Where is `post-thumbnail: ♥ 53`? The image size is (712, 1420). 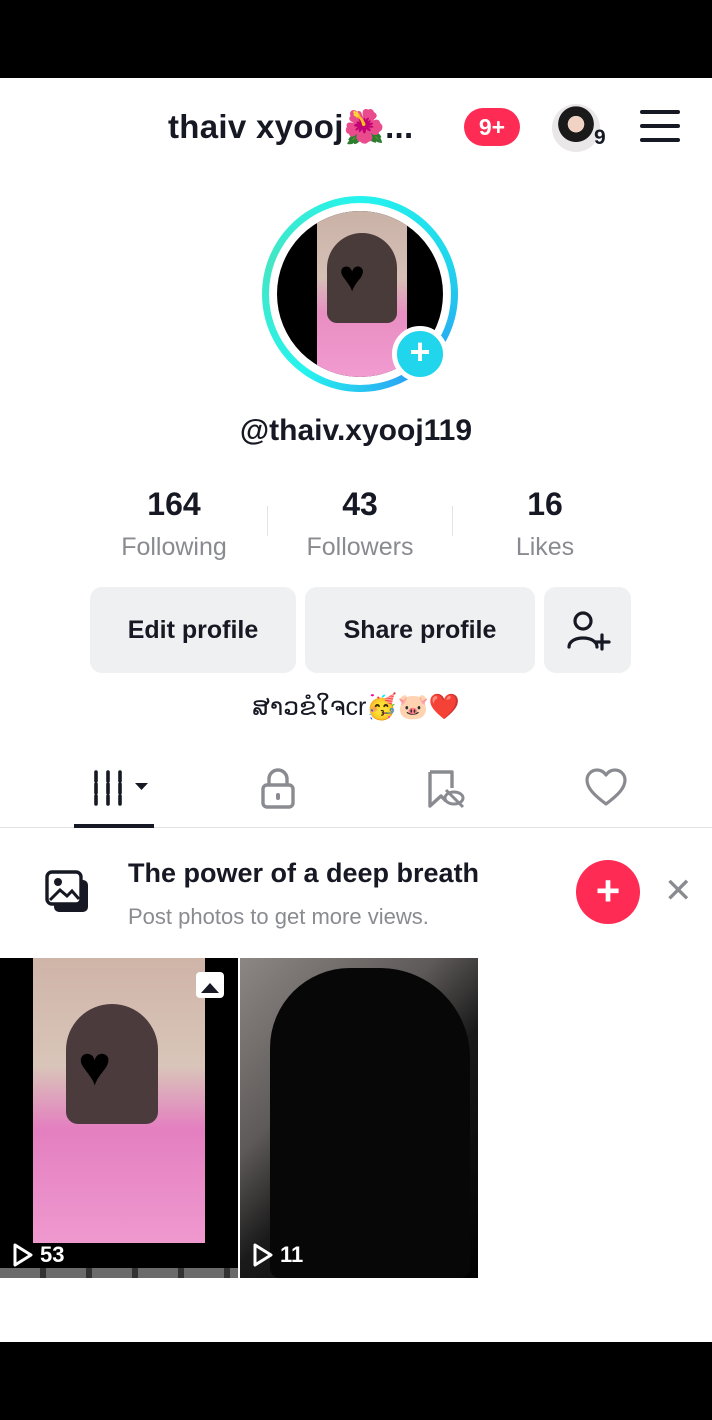
post-thumbnail: ♥ 53 is located at coordinates (119, 1118).